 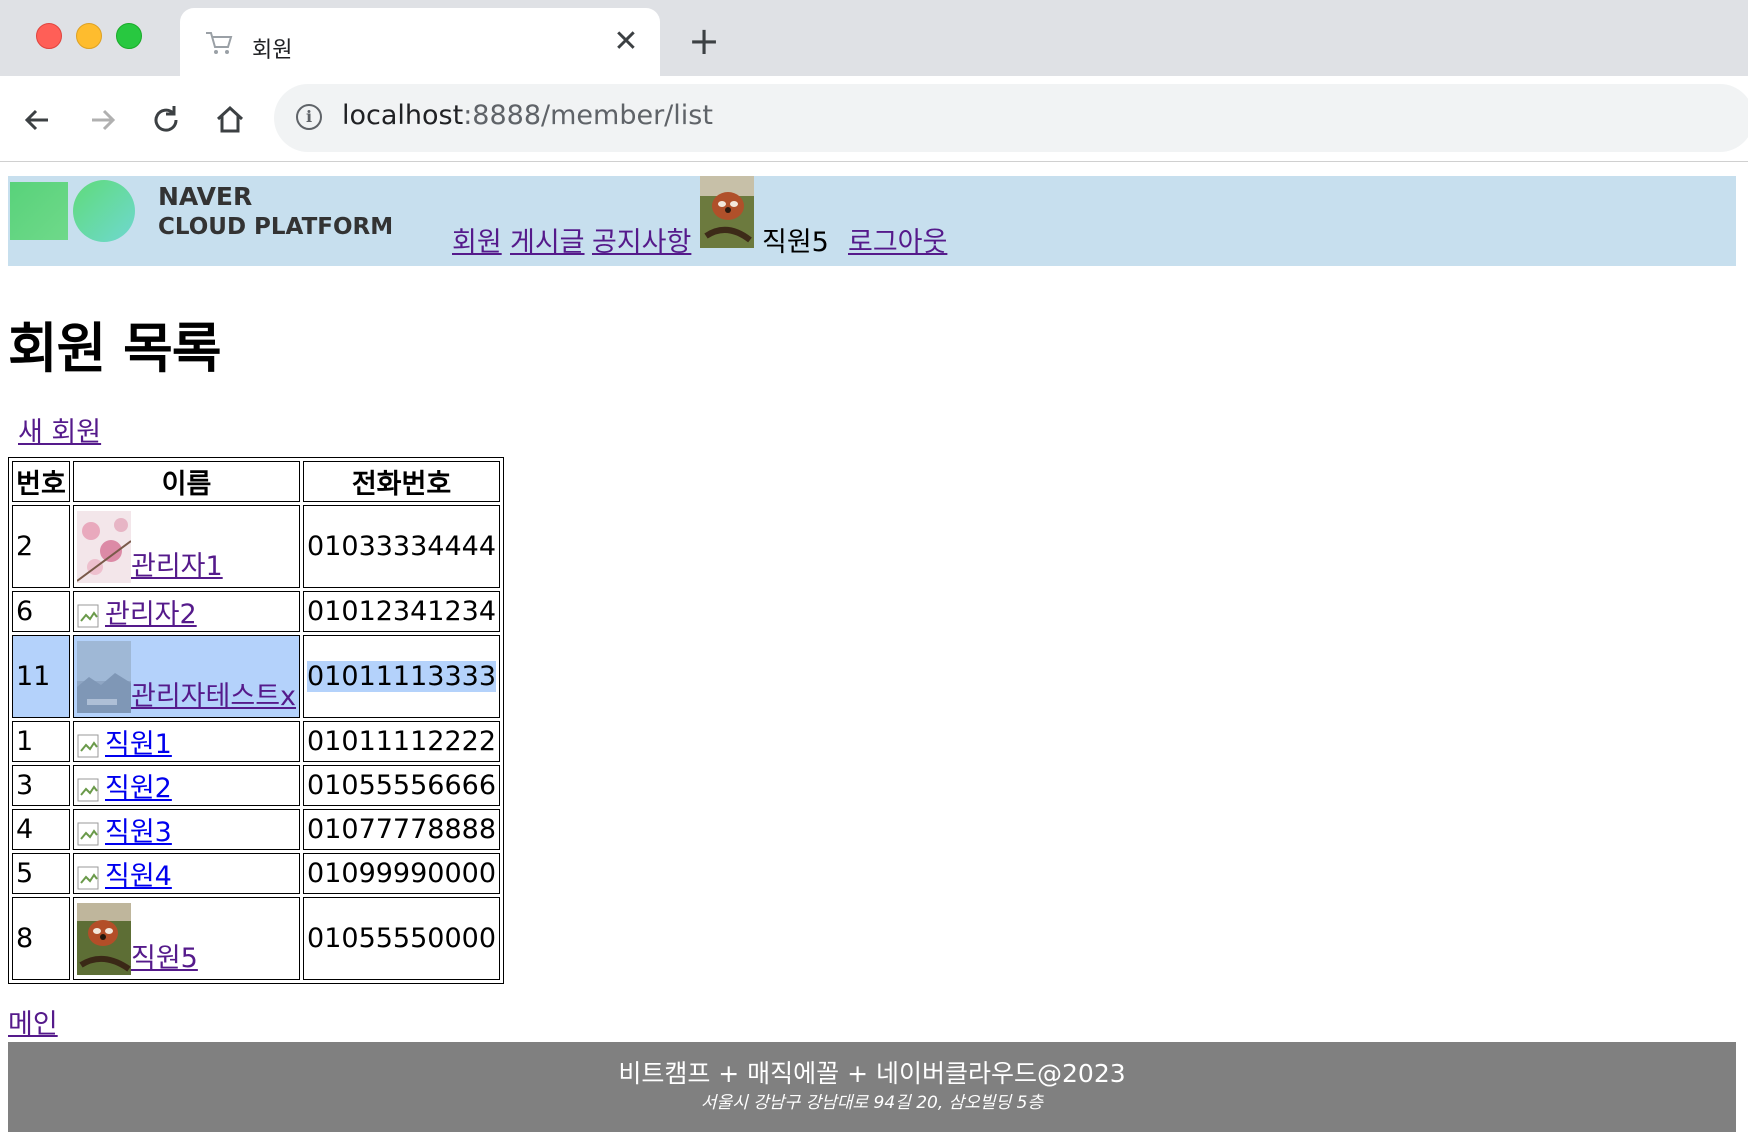 What do you see at coordinates (41, 611) in the screenshot?
I see `member-number: 6` at bounding box center [41, 611].